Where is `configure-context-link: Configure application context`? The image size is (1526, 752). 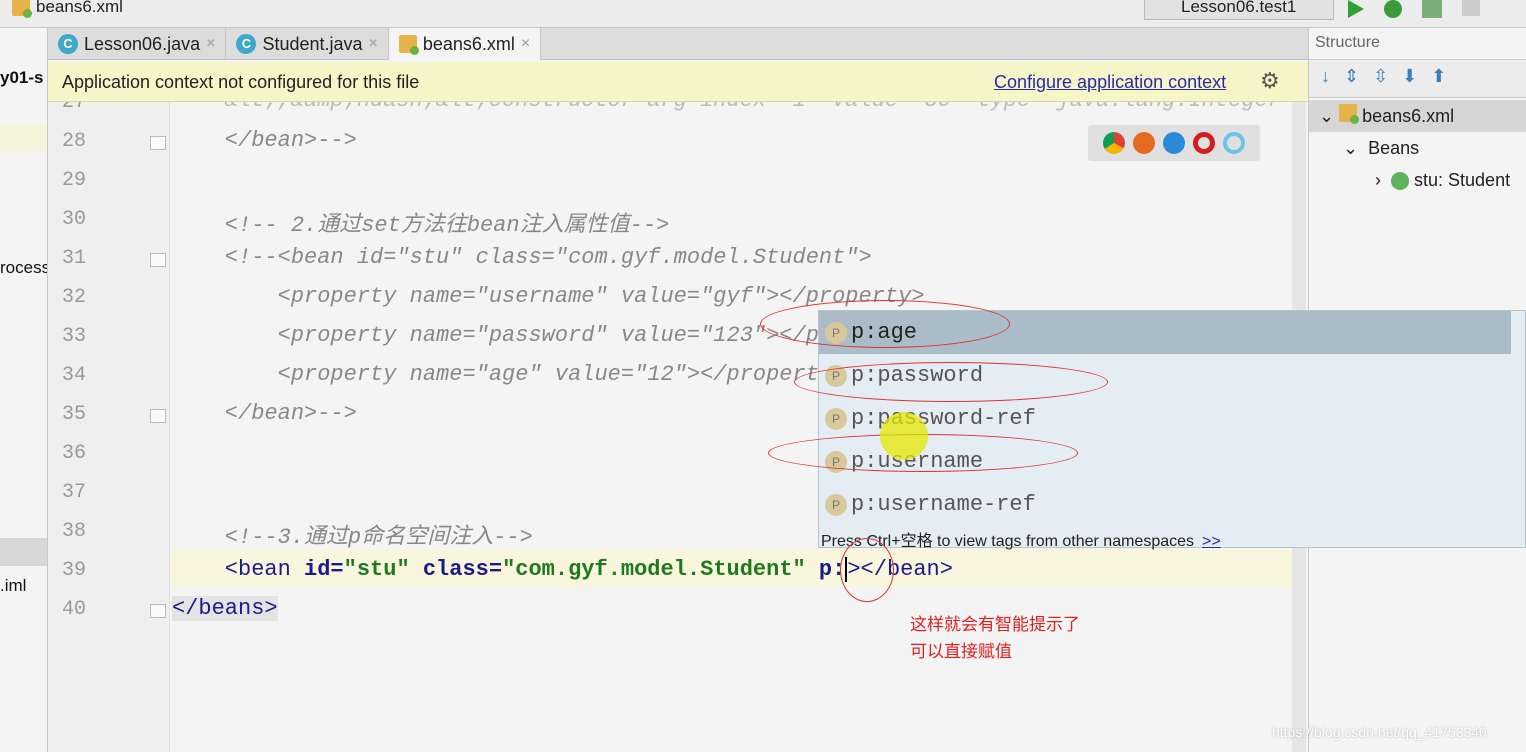 configure-context-link: Configure application context is located at coordinates (1110, 82).